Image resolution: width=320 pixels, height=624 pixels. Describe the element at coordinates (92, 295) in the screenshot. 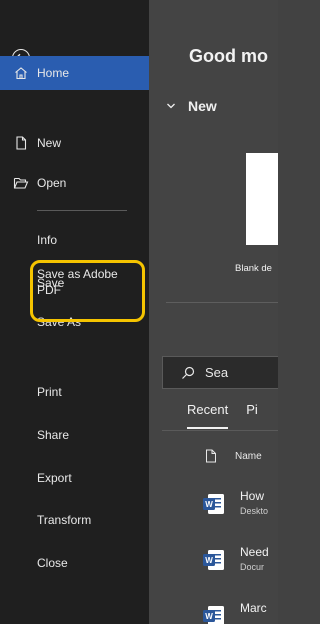

I see `nav-save-as-adobe-pdf: Save as Adobe PDF` at that location.